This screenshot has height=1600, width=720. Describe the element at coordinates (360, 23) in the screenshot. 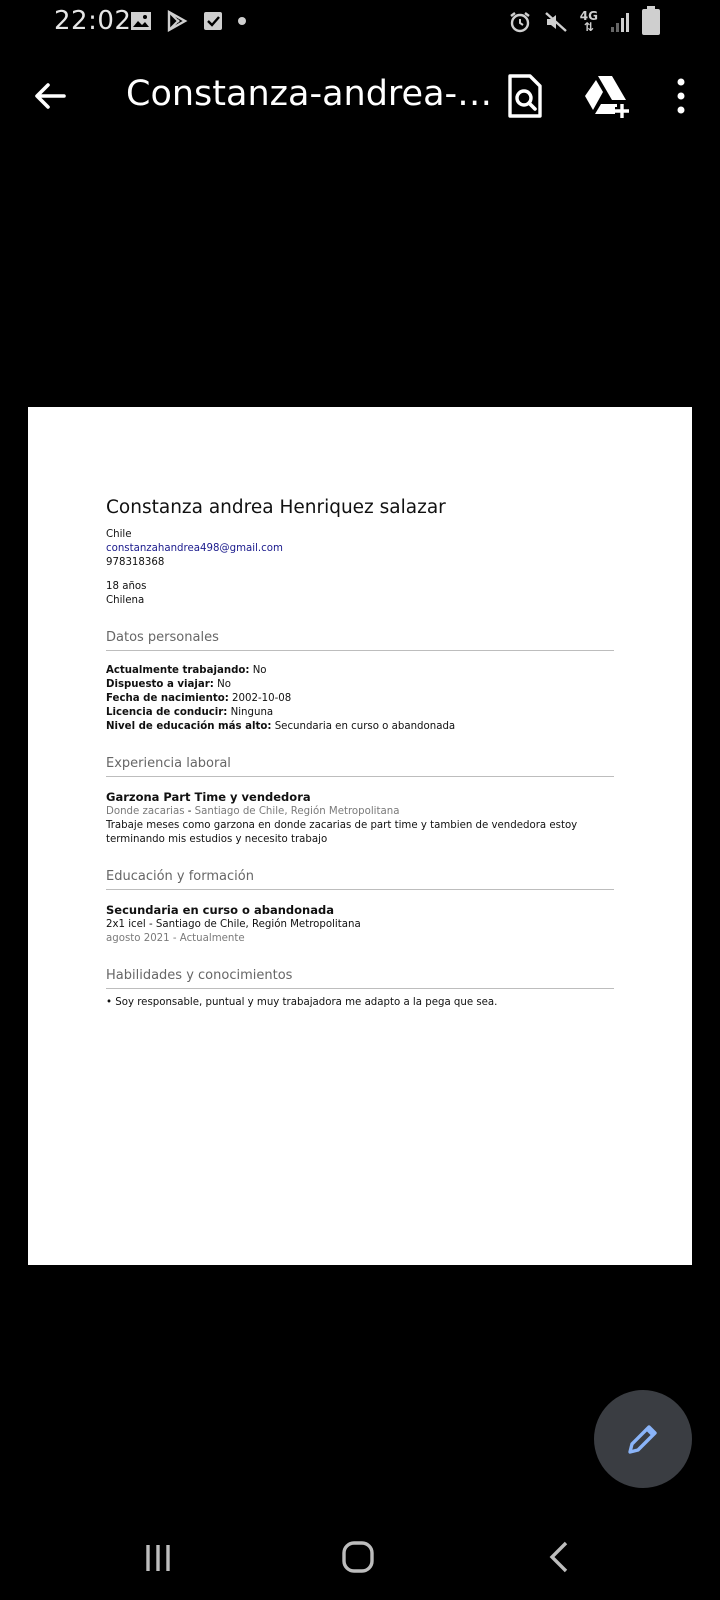

I see `status-bar: 22:02 4G ⇅` at that location.